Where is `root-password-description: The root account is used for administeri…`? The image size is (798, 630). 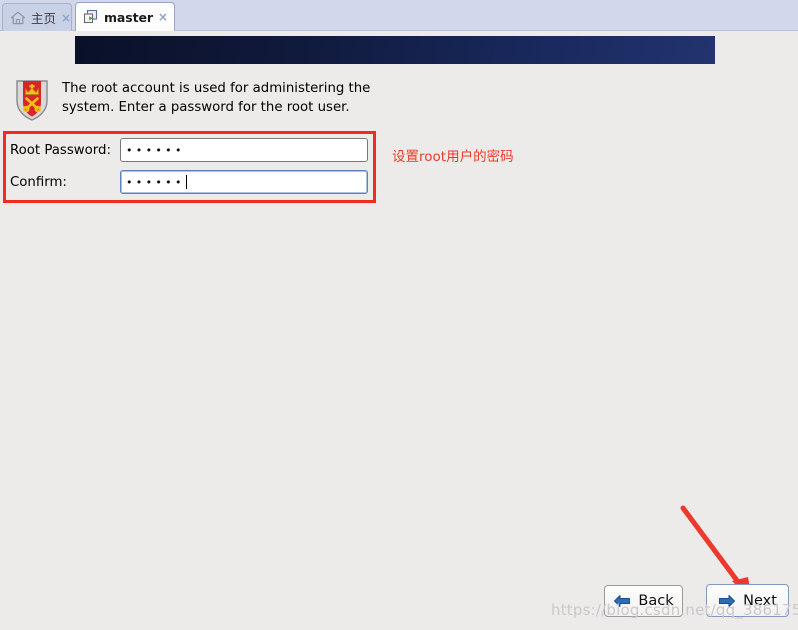
root-password-description: The root account is used for administeri… is located at coordinates (216, 98).